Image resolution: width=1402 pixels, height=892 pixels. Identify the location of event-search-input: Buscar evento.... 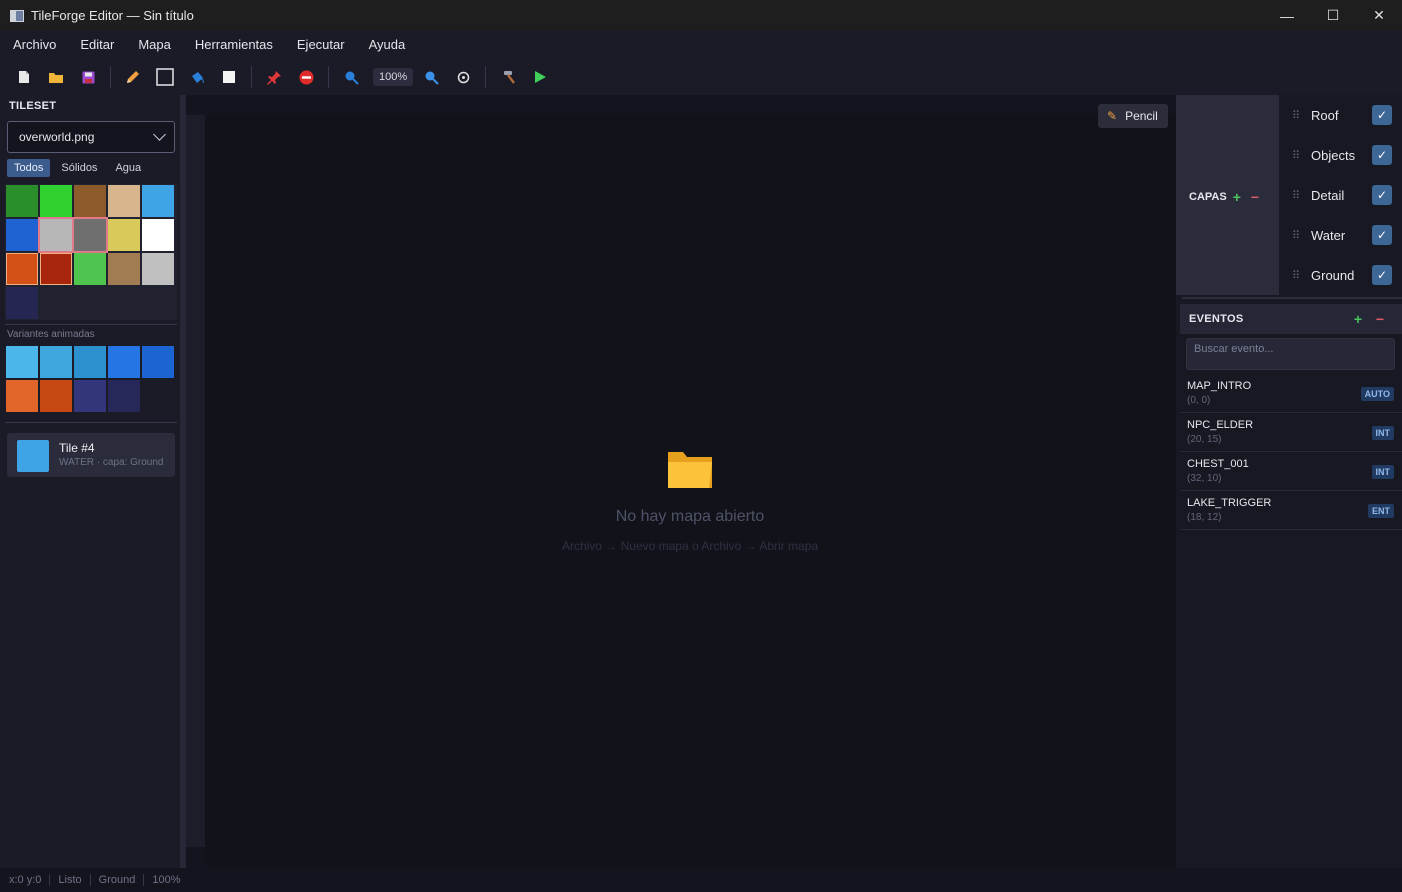
(1290, 354).